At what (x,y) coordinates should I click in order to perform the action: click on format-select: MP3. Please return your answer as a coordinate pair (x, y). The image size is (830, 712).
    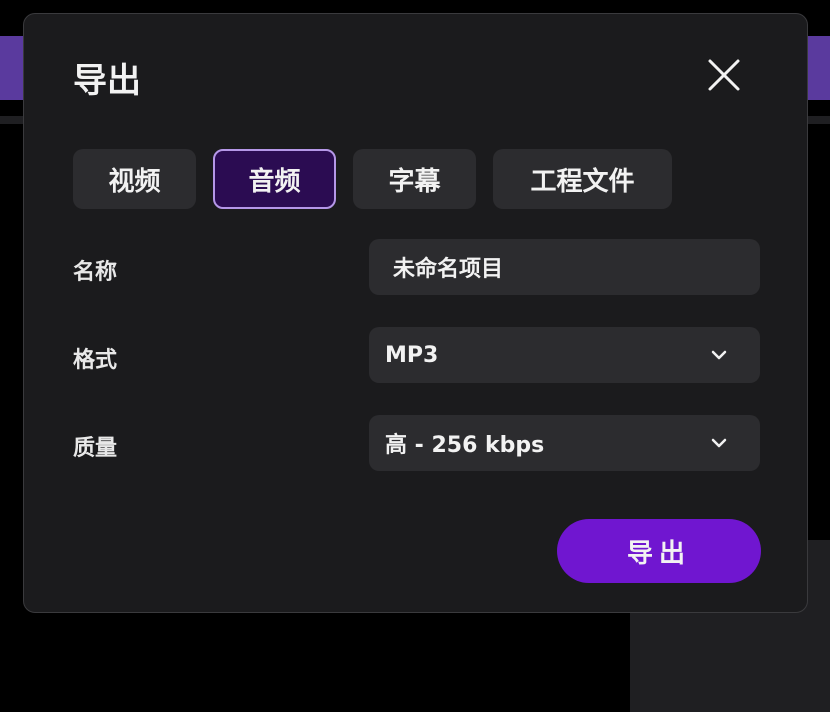
    Looking at the image, I should click on (564, 355).